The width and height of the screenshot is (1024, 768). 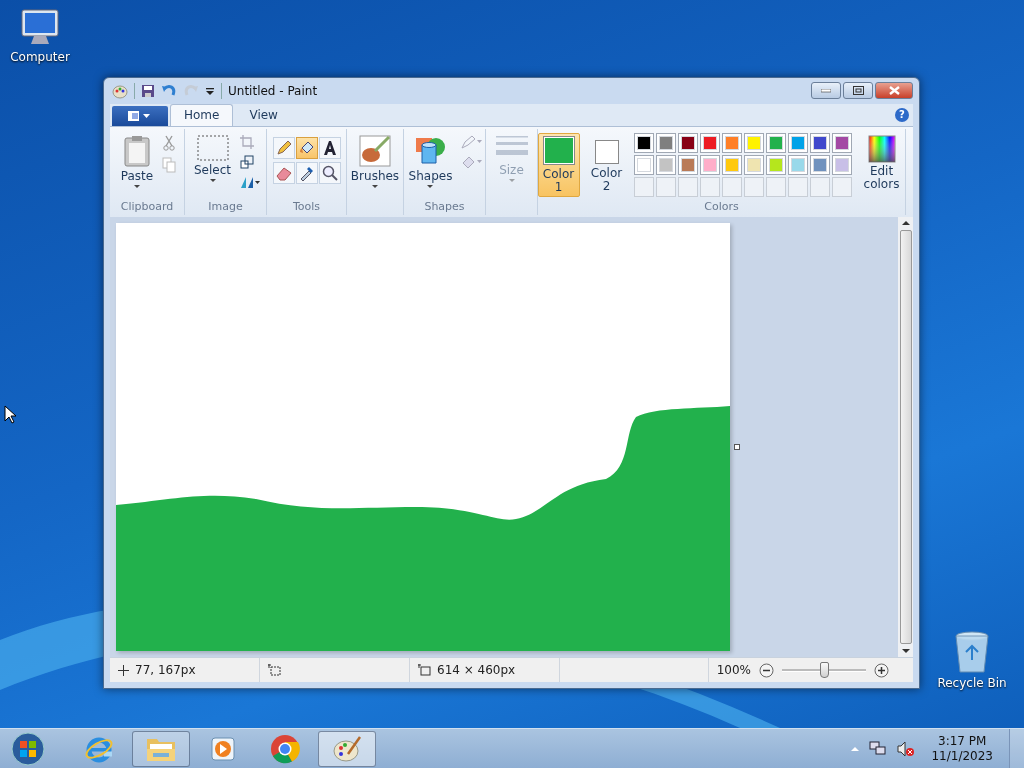 What do you see at coordinates (733, 670) in the screenshot?
I see `zoom-percentage: 100%` at bounding box center [733, 670].